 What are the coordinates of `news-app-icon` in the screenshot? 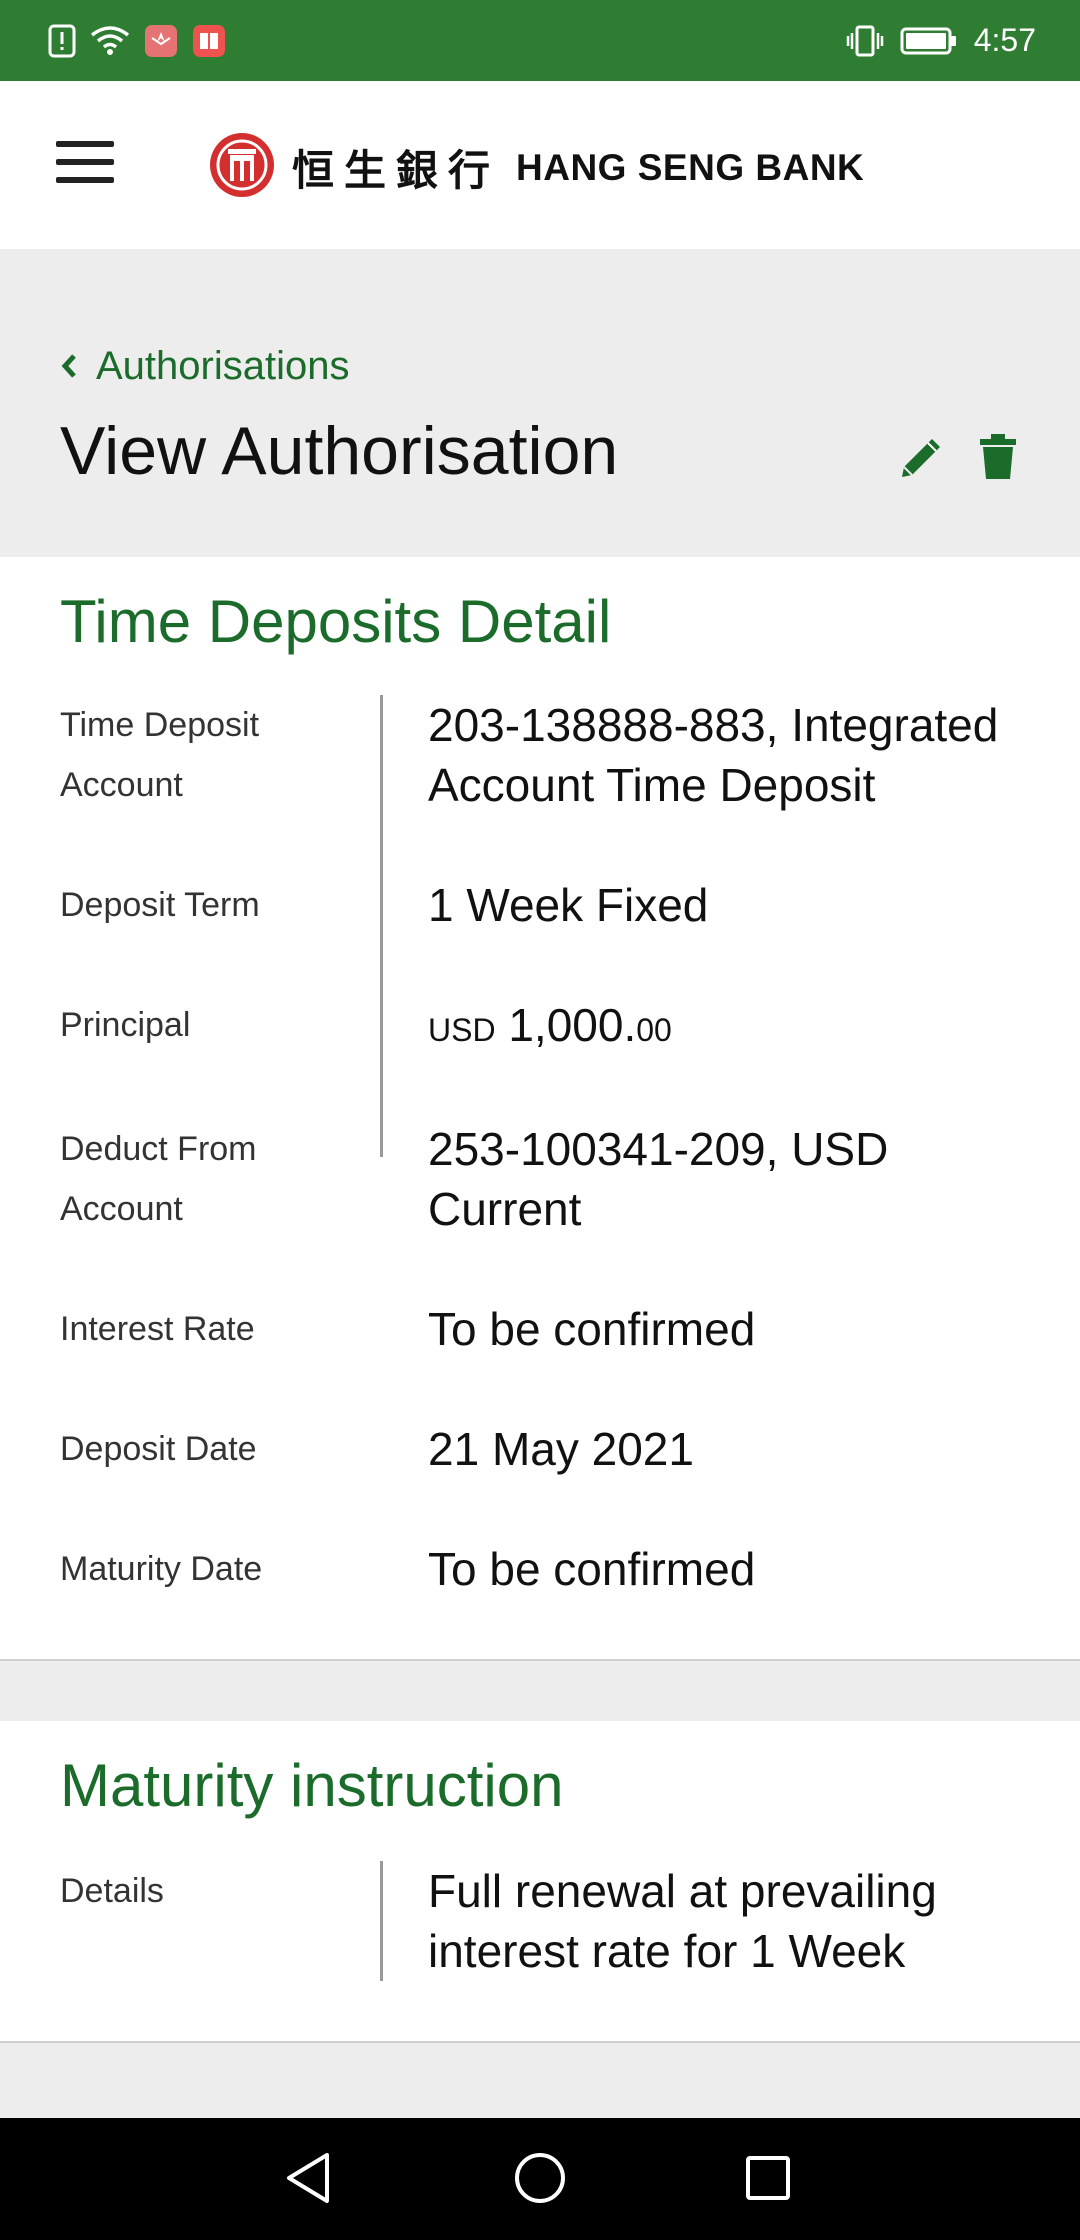 It's located at (209, 41).